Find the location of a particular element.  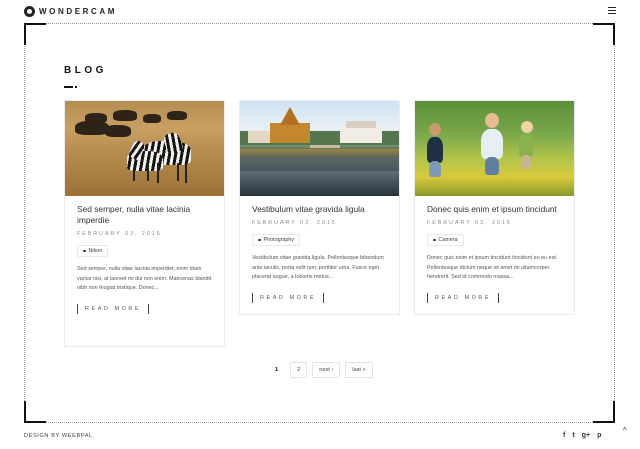

twitter-icon: t is located at coordinates (573, 435).